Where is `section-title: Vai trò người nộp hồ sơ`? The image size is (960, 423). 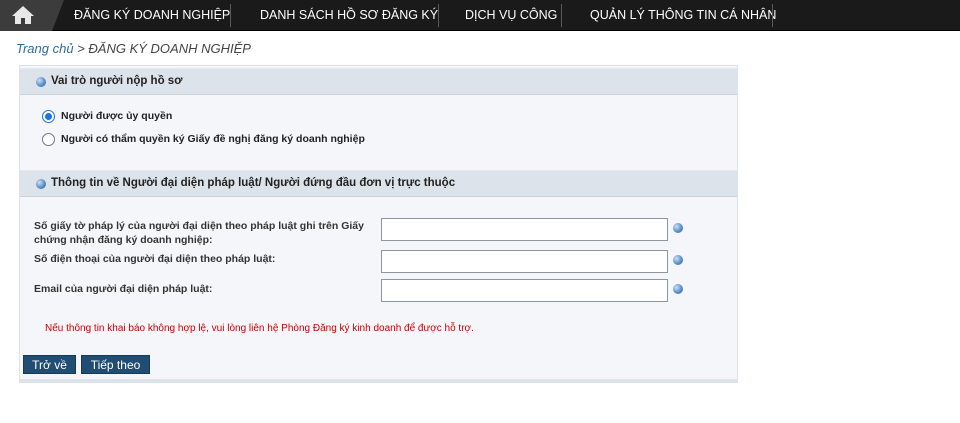
section-title: Vai trò người nộp hồ sơ is located at coordinates (117, 81).